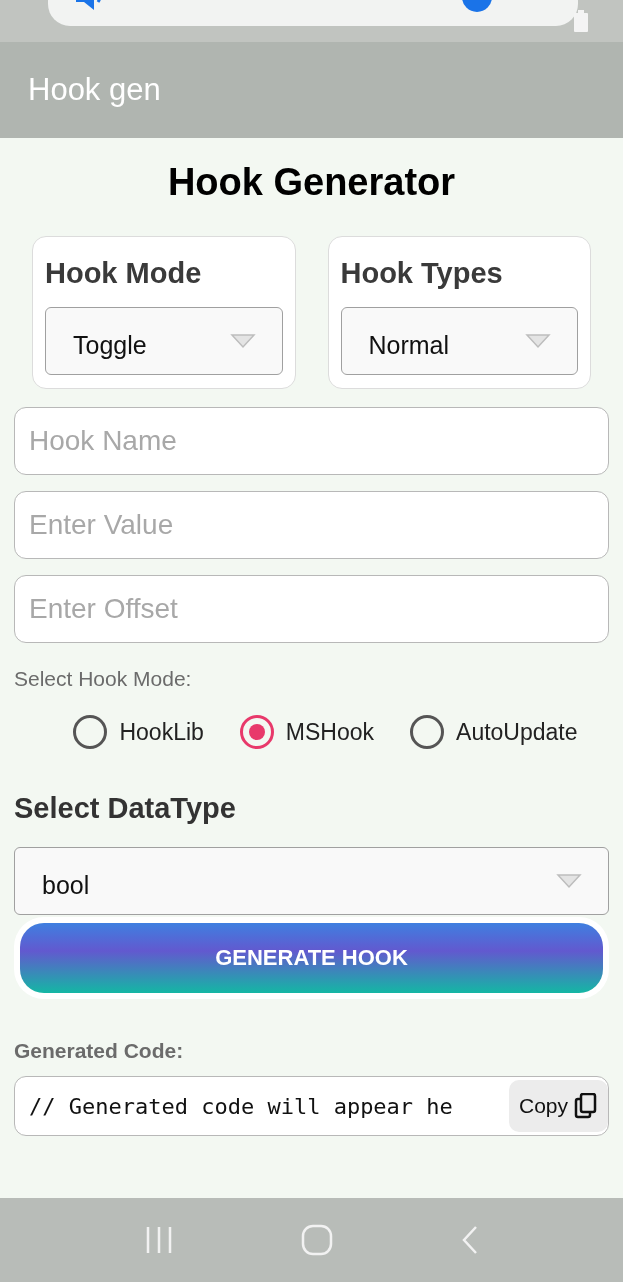 This screenshot has height=1282, width=623. I want to click on text-field: Hook Name, so click(311, 441).